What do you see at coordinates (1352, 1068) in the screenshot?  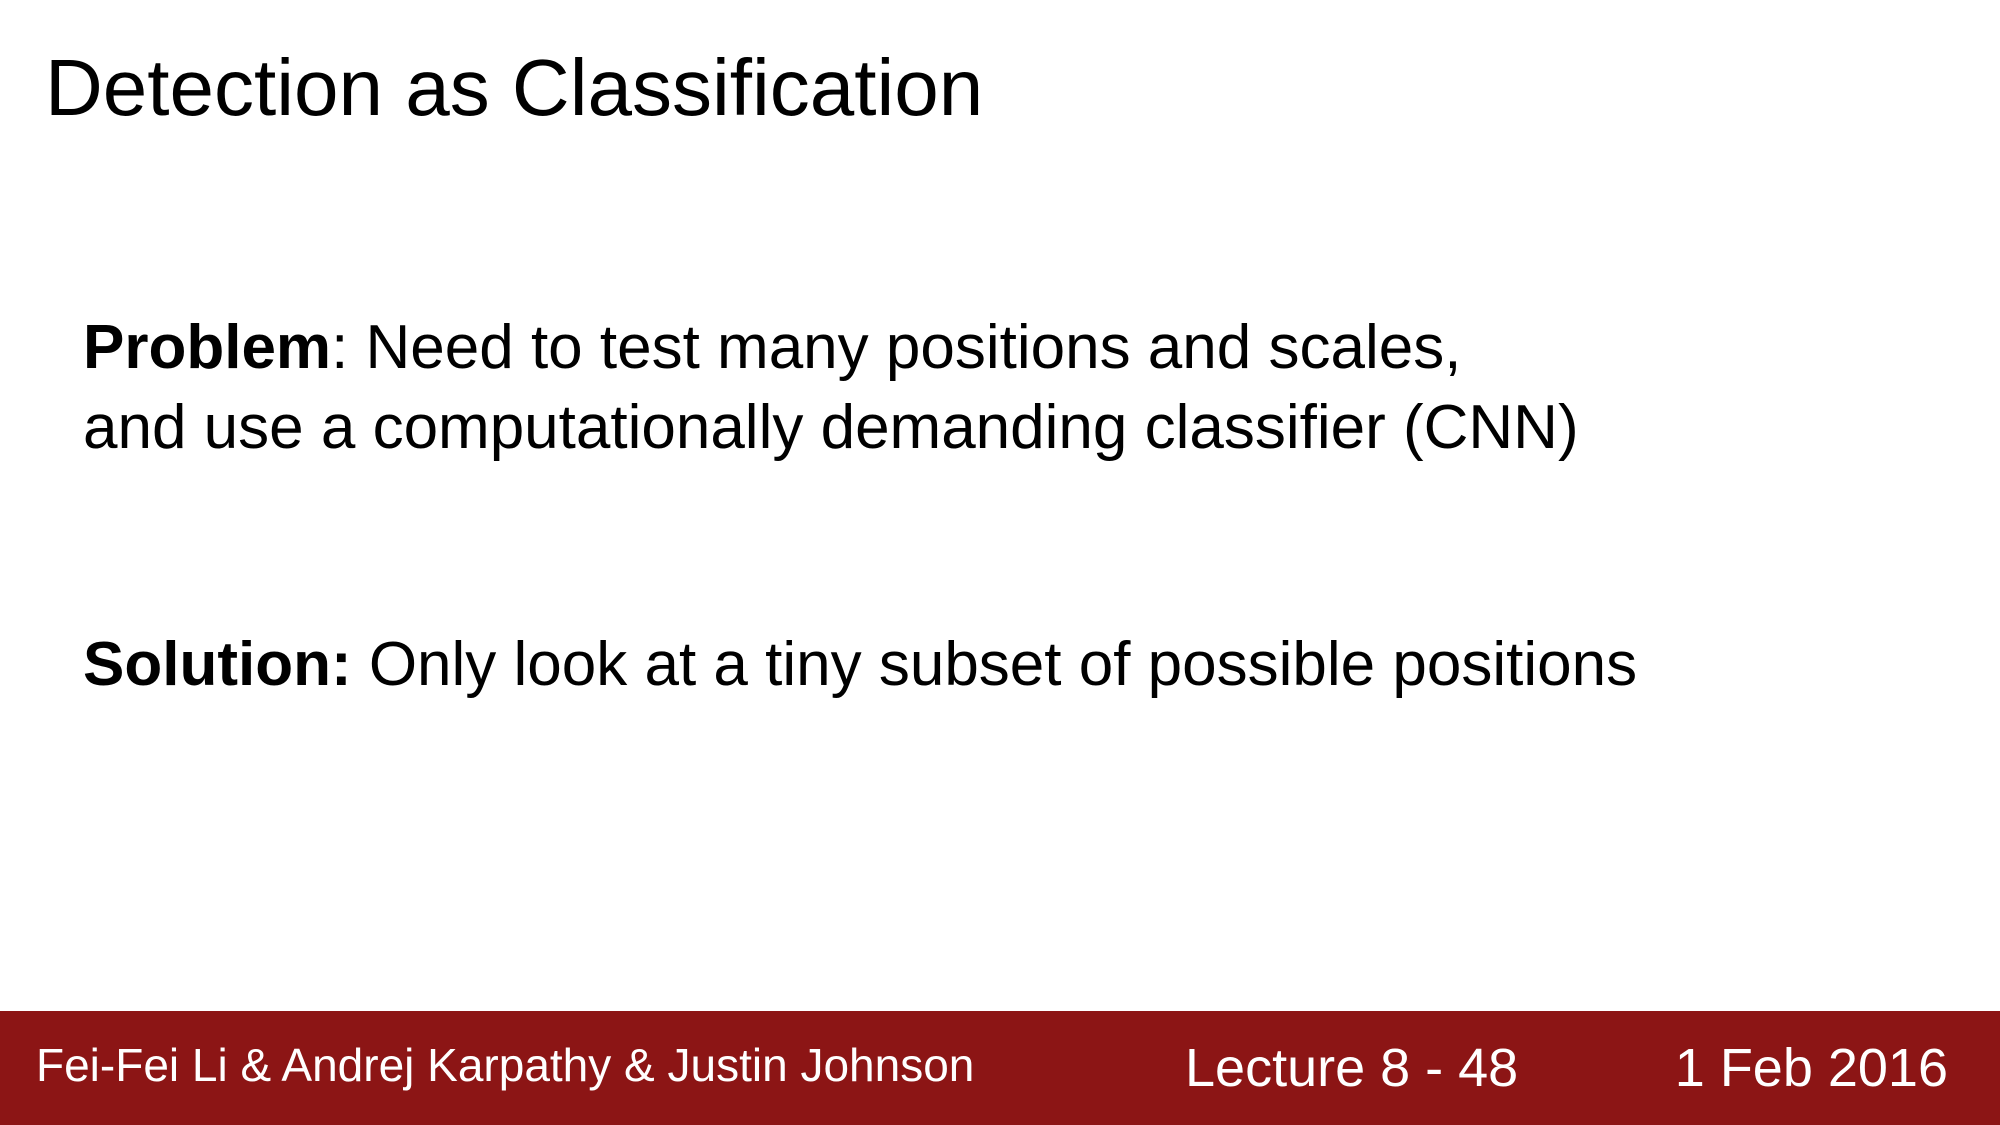 I see `footer-lecture-number: Lecture 8 - 48` at bounding box center [1352, 1068].